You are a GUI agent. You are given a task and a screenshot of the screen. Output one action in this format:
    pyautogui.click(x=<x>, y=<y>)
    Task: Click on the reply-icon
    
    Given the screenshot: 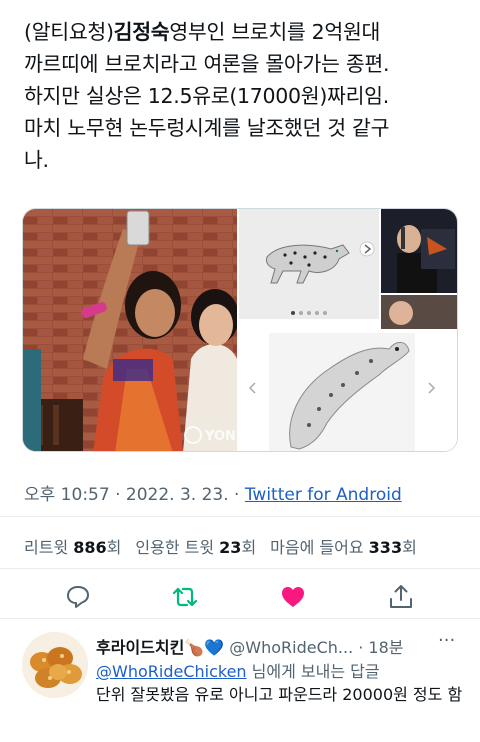 What is the action you would take?
    pyautogui.click(x=78, y=597)
    